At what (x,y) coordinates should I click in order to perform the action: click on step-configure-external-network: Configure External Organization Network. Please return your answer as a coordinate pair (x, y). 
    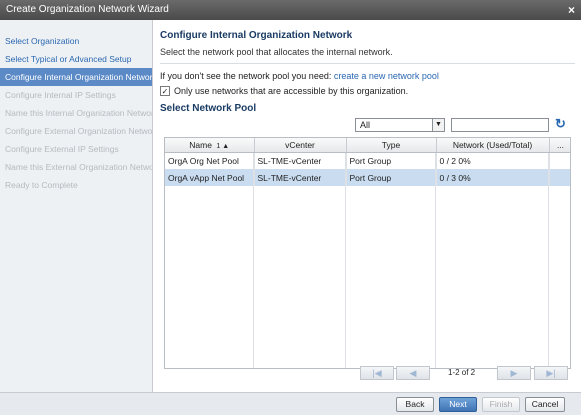
    Looking at the image, I should click on (78, 131).